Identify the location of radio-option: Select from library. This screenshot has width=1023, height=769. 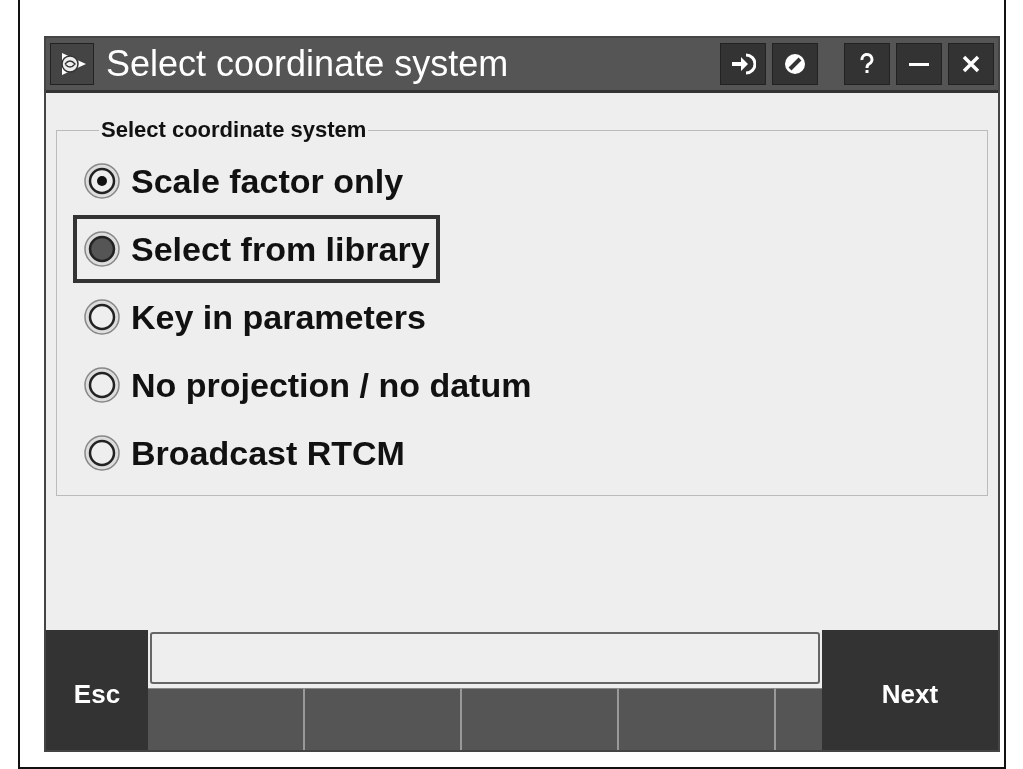
(256, 249).